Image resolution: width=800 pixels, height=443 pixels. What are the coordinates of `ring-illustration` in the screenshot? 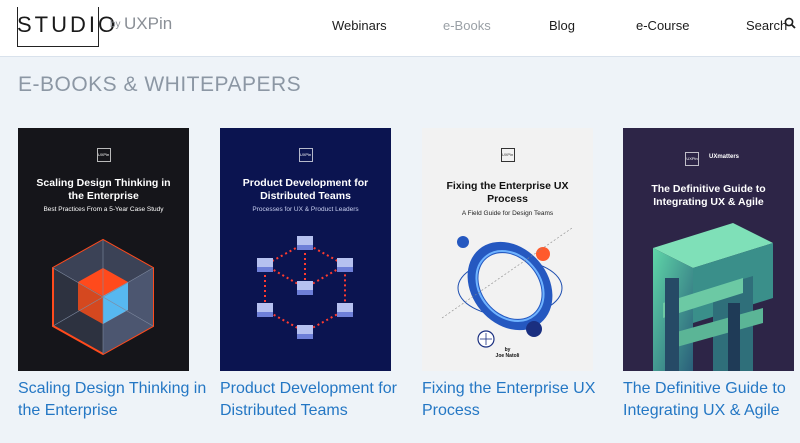 It's located at (507, 287).